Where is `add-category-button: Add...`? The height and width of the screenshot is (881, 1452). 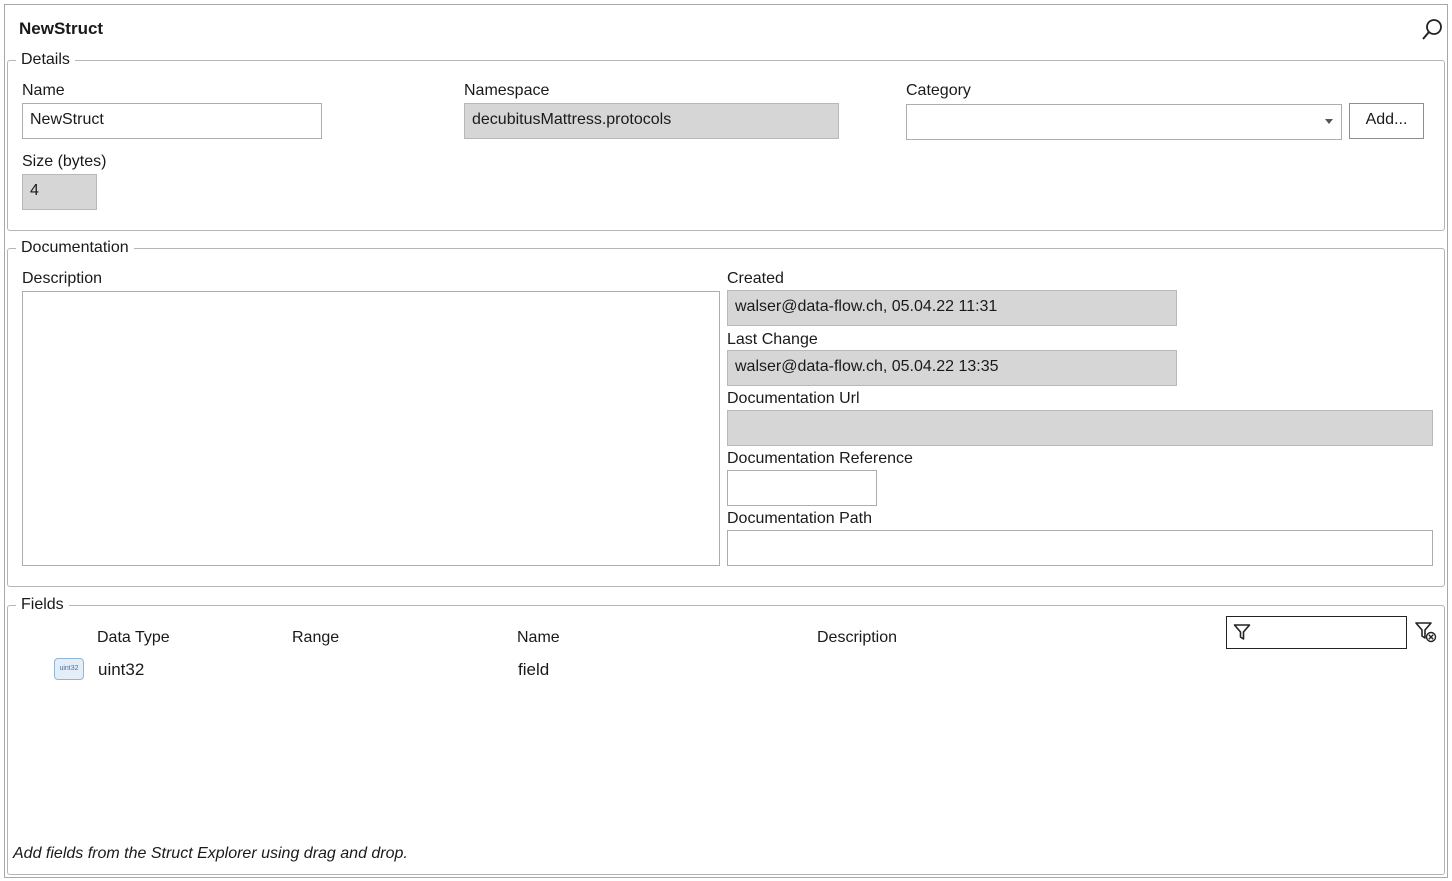 add-category-button: Add... is located at coordinates (1386, 121).